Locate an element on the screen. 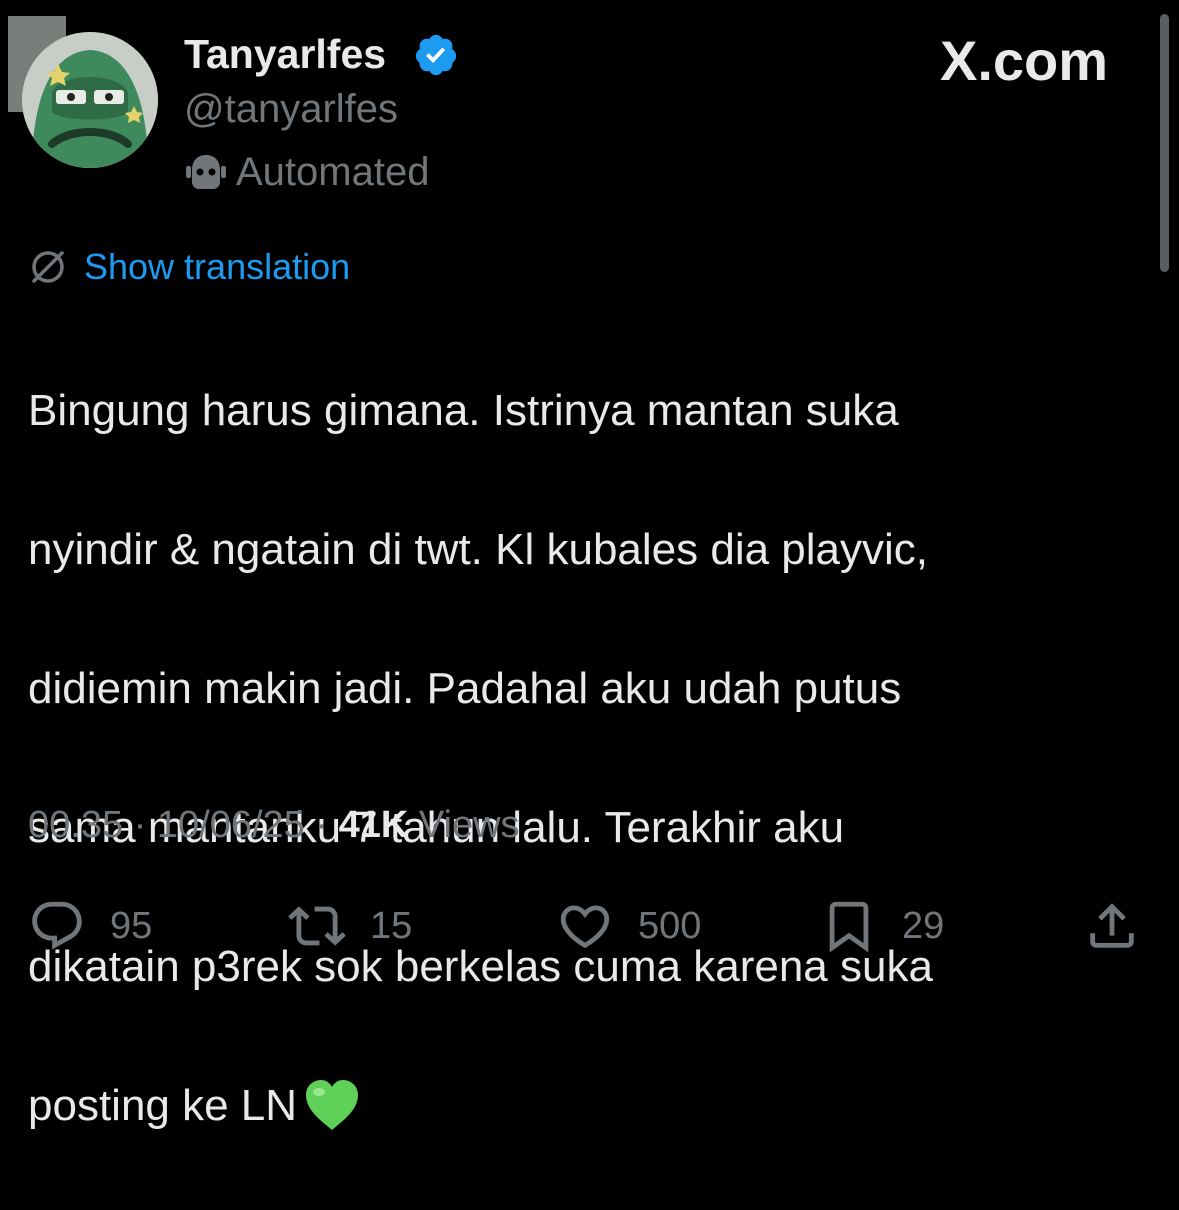 The height and width of the screenshot is (1210, 1179). repost-count: 15 is located at coordinates (391, 925).